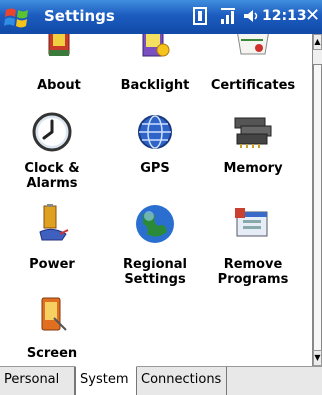  Describe the element at coordinates (253, 152) in the screenshot. I see `settings-item-memory: Memory` at that location.